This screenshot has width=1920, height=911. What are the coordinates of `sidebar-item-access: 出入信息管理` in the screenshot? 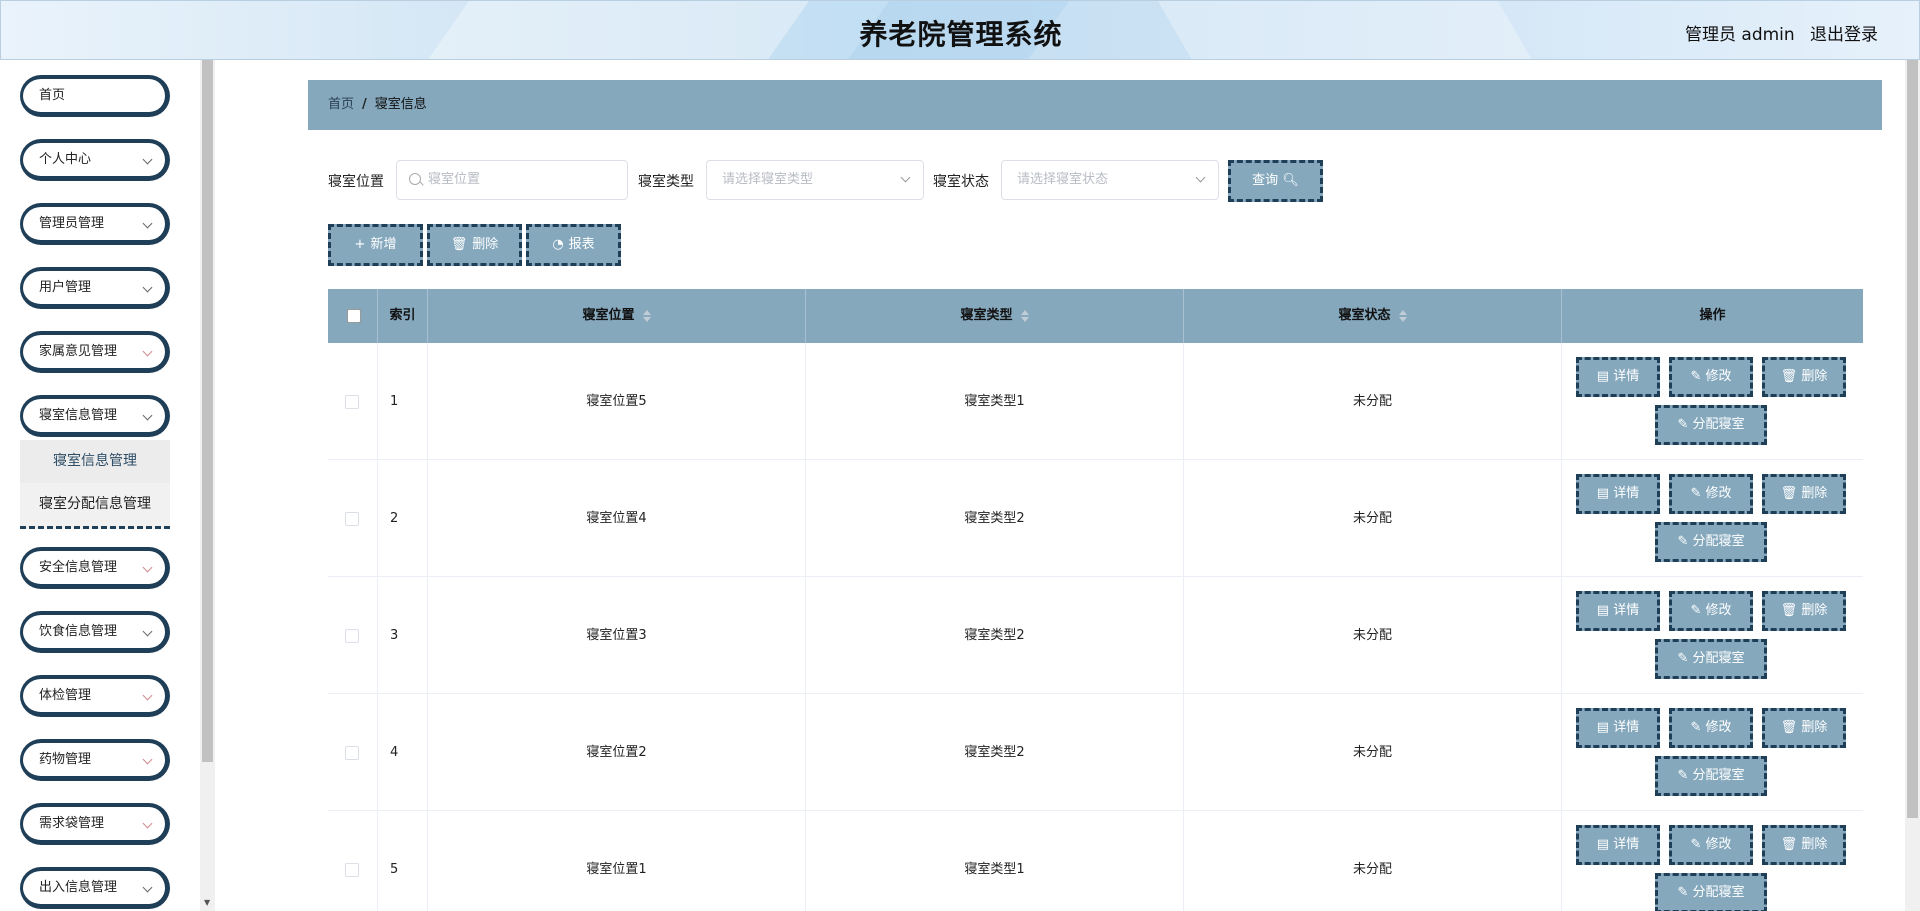 It's located at (95, 888).